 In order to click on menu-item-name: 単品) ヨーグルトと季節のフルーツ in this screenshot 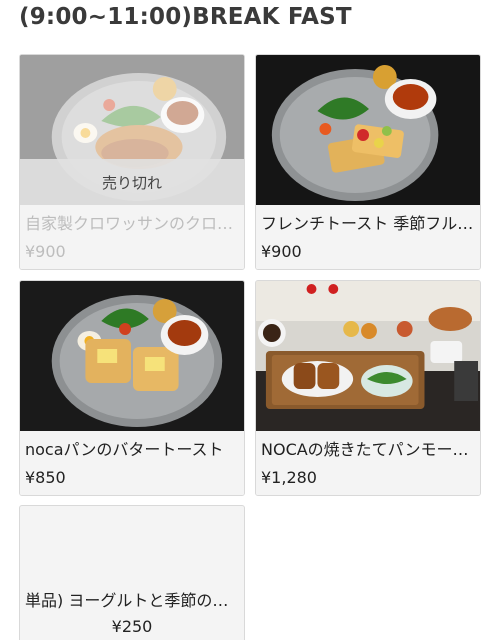, I will do `click(132, 600)`.